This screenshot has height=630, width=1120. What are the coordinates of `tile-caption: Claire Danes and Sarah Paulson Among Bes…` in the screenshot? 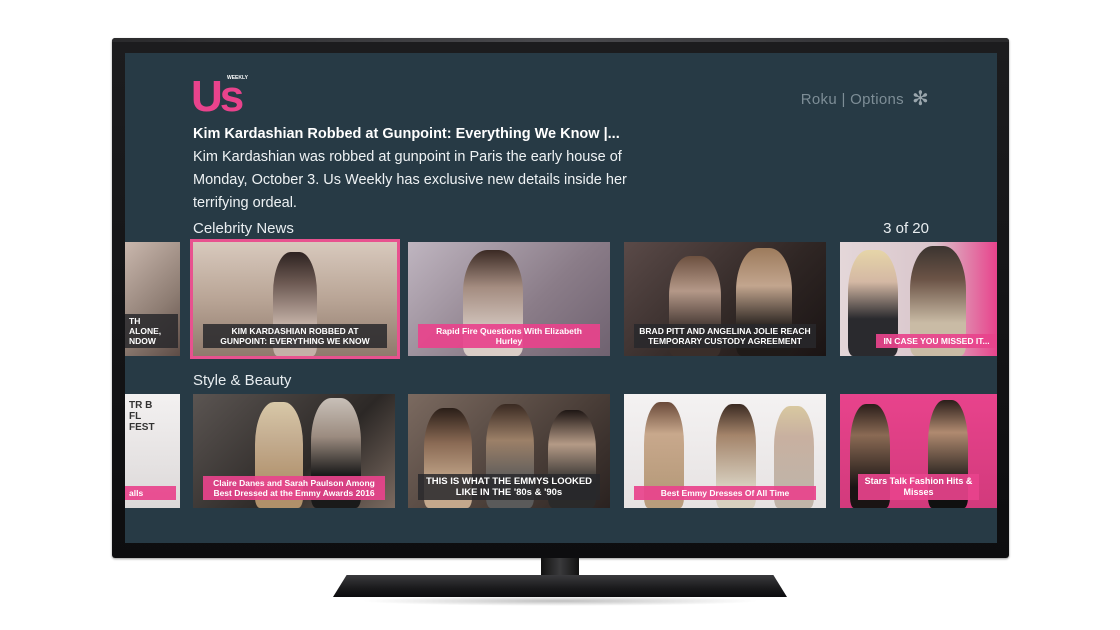 It's located at (294, 488).